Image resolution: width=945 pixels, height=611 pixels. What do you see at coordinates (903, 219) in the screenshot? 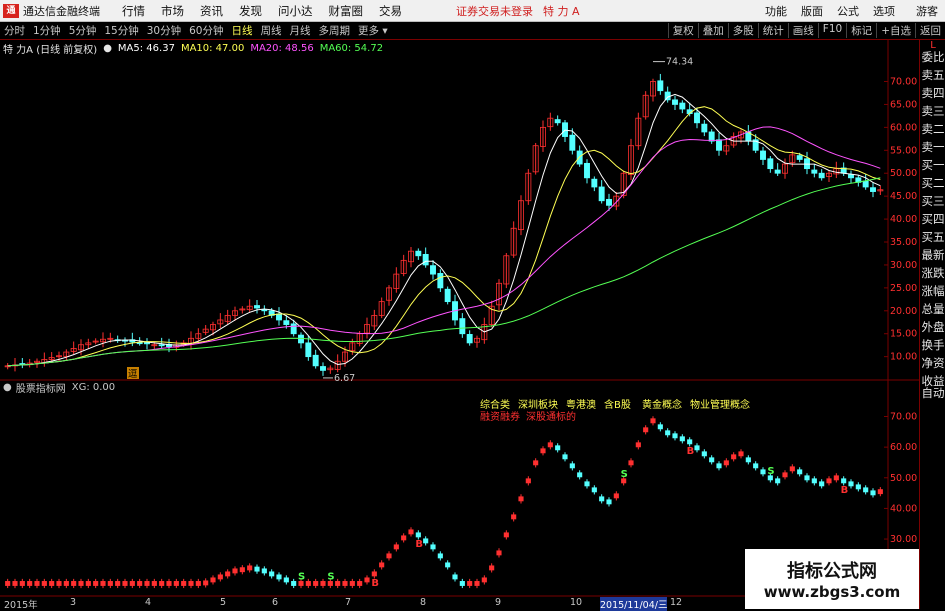
I see `price-axis-label: 40.00` at bounding box center [903, 219].